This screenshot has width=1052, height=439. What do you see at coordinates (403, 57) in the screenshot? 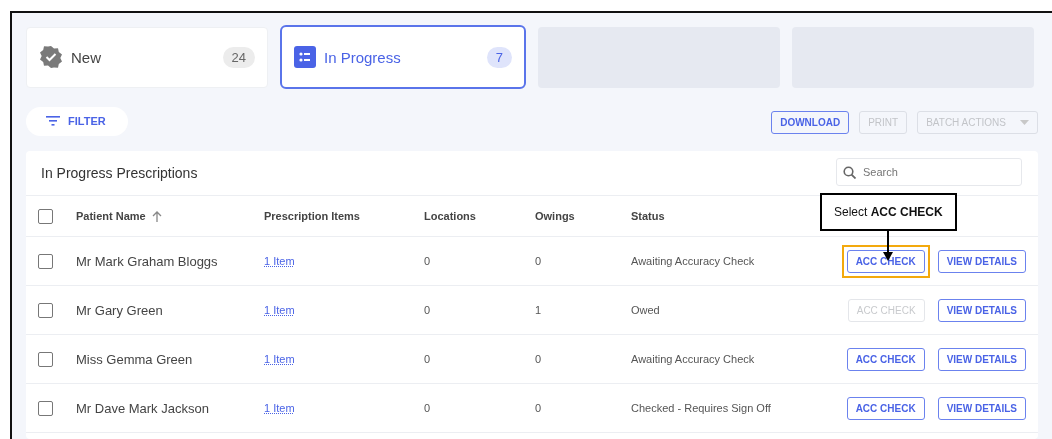
I see `status-tab: In Progress 7` at bounding box center [403, 57].